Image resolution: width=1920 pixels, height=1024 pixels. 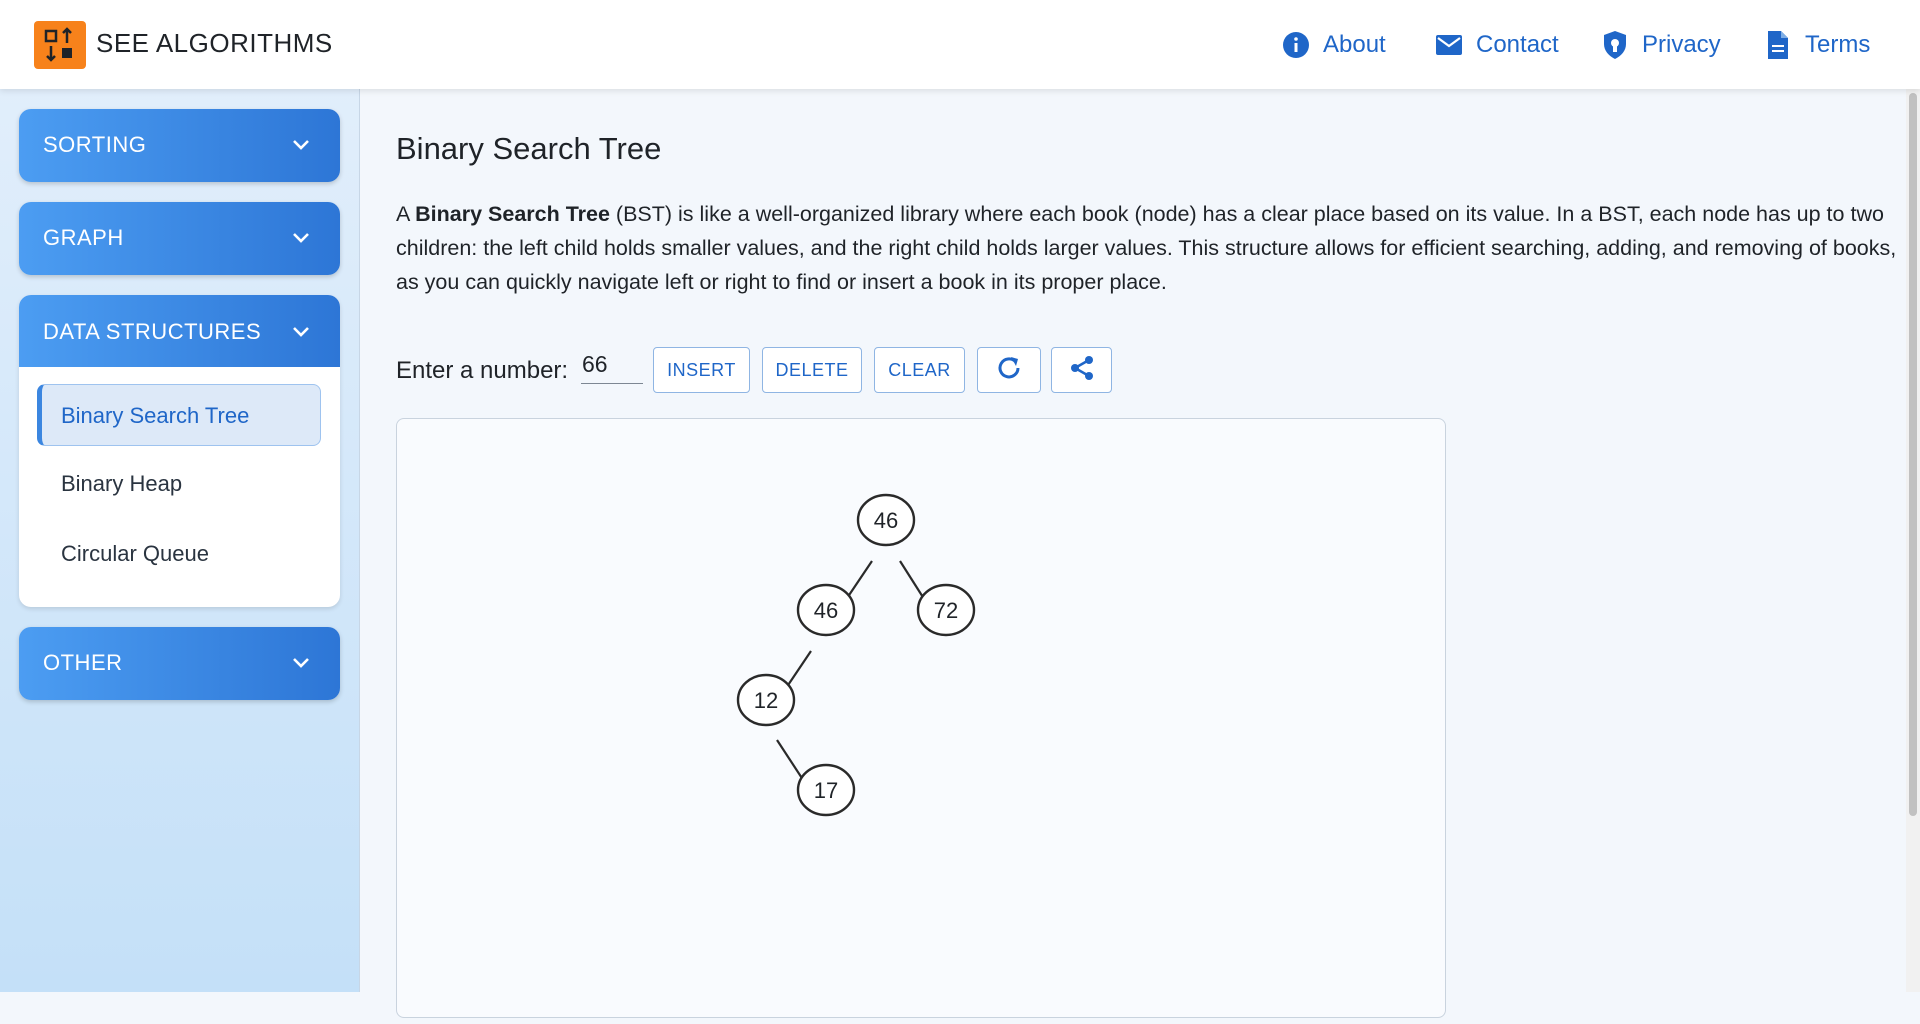 I want to click on nav-privacy-label: Privacy, so click(x=1681, y=44).